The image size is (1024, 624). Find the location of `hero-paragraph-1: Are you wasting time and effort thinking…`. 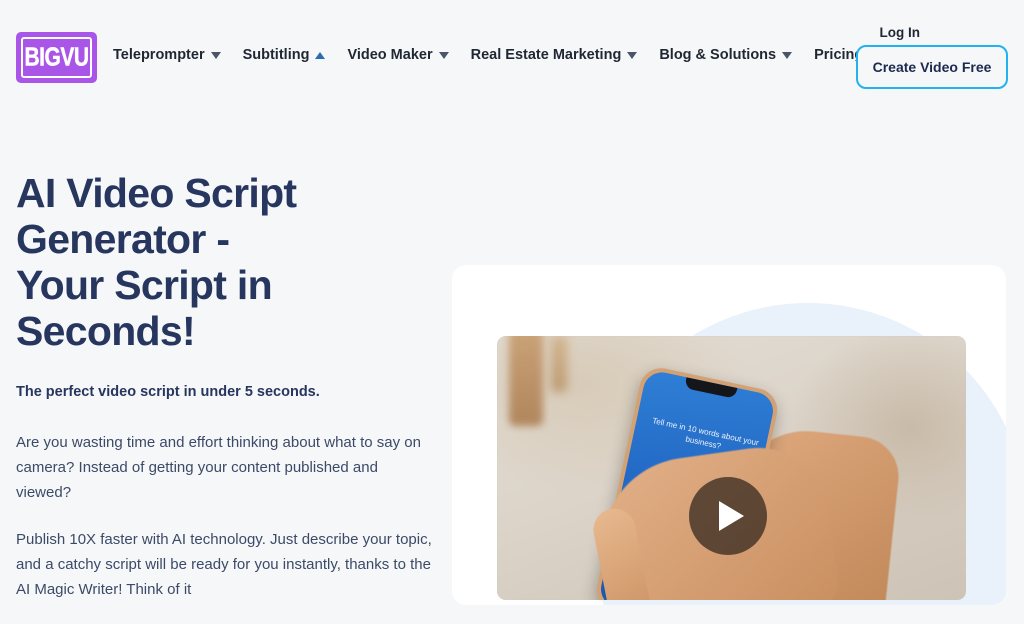

hero-paragraph-1: Are you wasting time and effort thinking… is located at coordinates (218, 467).